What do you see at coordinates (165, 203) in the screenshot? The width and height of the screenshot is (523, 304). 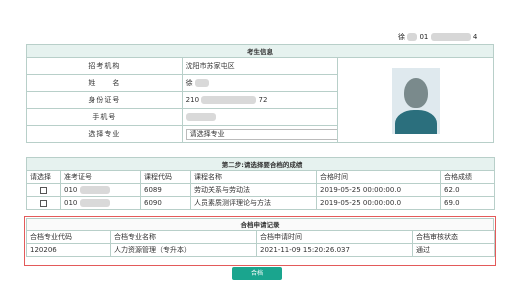 I see `course-code: 6090` at bounding box center [165, 203].